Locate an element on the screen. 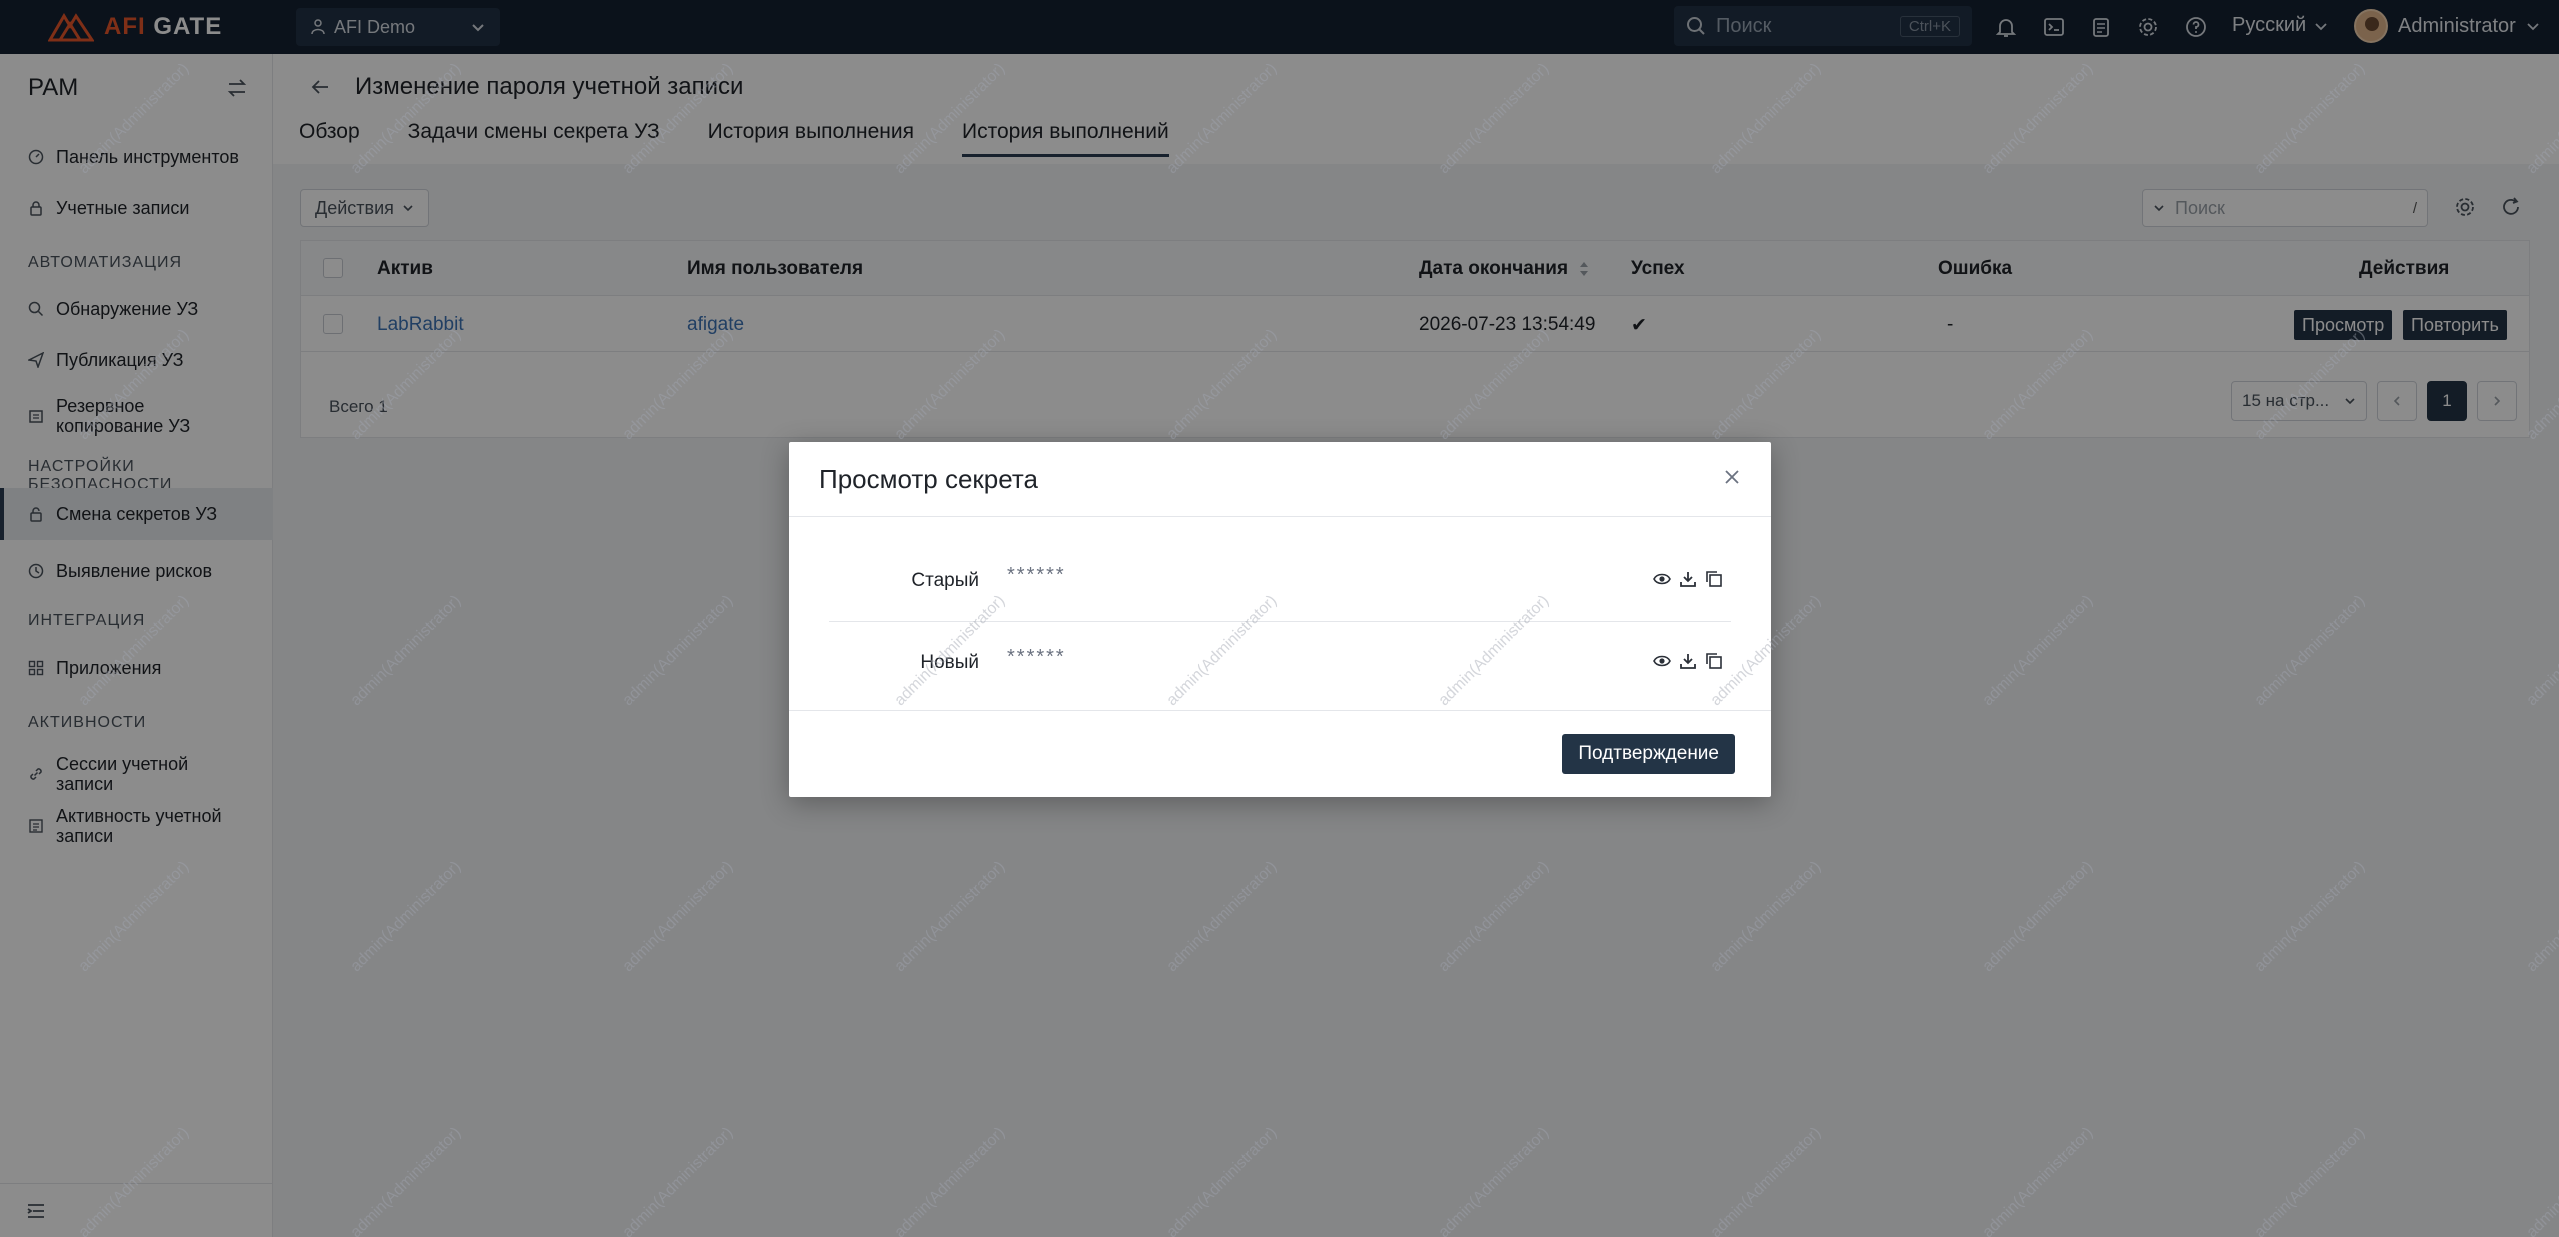  modal-title: Просмотр секрета is located at coordinates (928, 479).